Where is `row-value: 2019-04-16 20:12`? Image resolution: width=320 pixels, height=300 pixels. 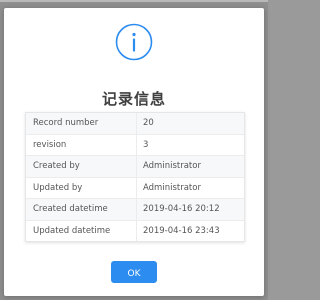
row-value: 2019-04-16 20:12 is located at coordinates (181, 209).